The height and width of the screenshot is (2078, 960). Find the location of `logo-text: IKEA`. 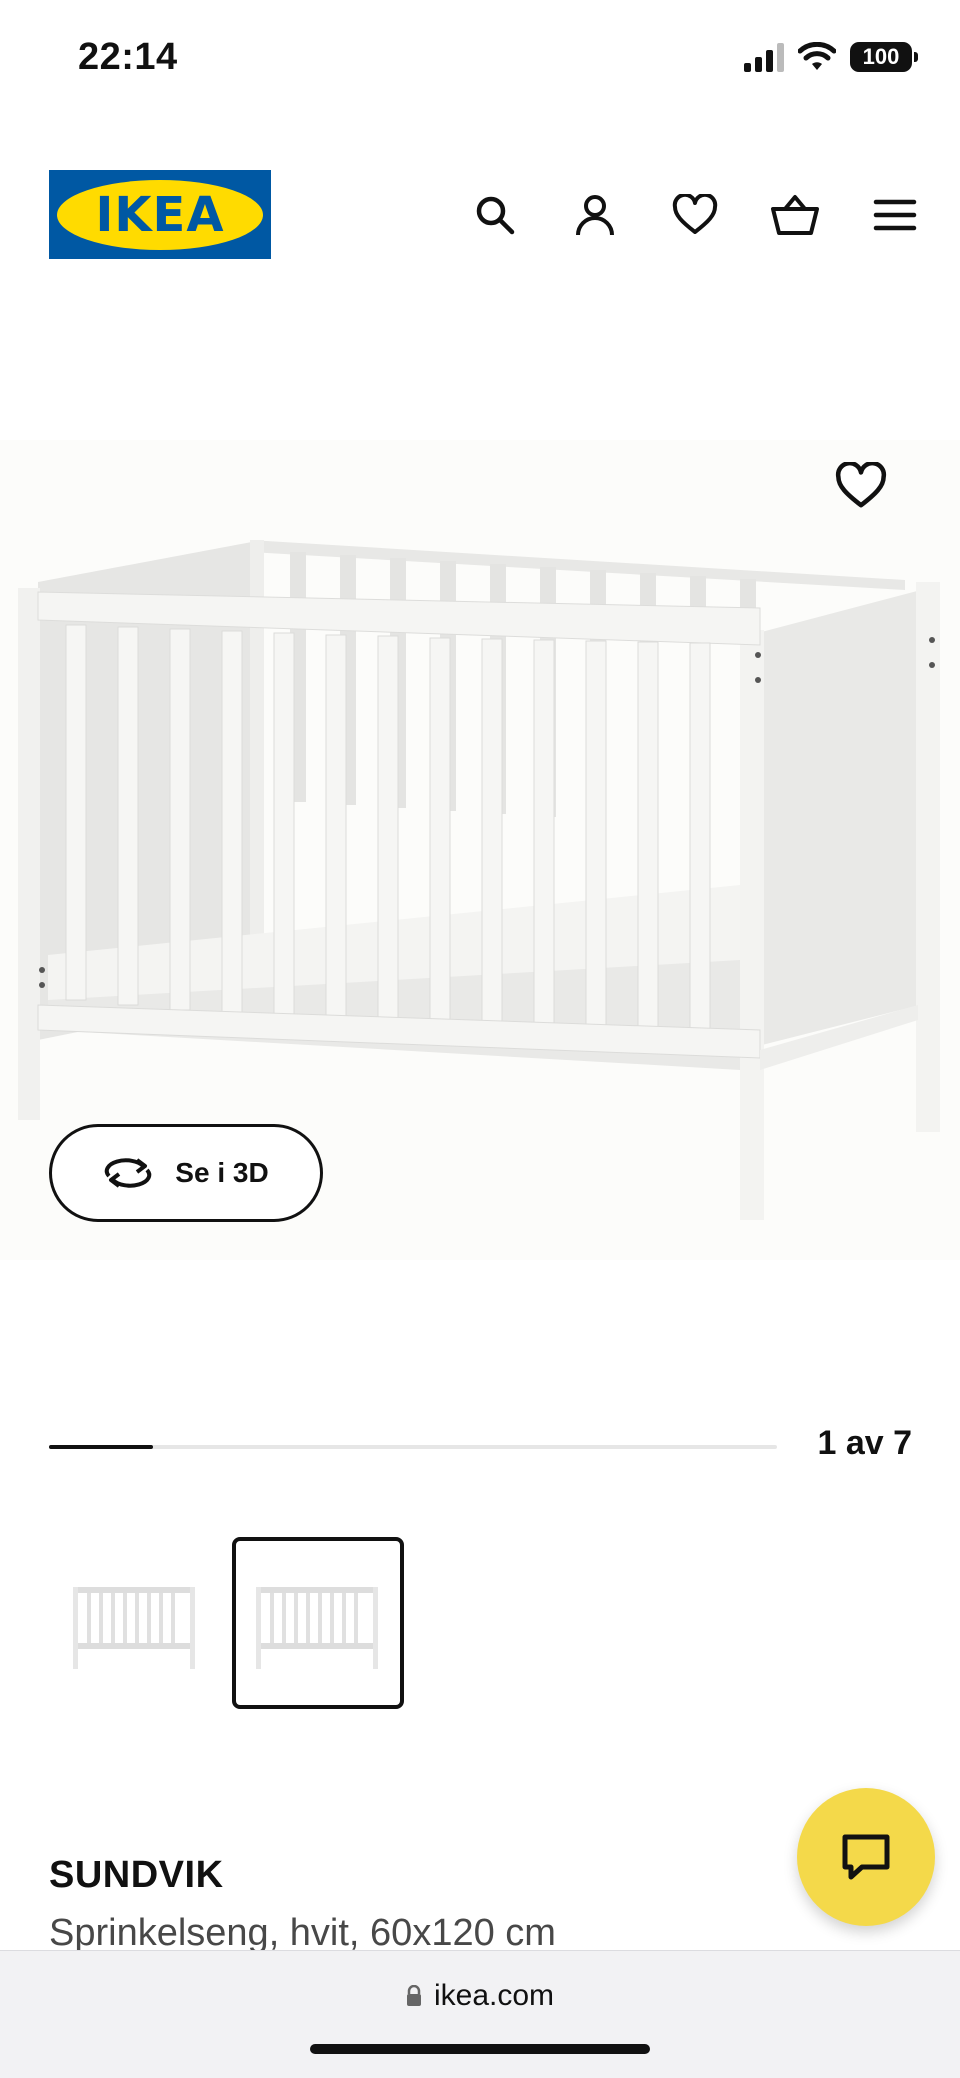

logo-text: IKEA is located at coordinates (160, 214).